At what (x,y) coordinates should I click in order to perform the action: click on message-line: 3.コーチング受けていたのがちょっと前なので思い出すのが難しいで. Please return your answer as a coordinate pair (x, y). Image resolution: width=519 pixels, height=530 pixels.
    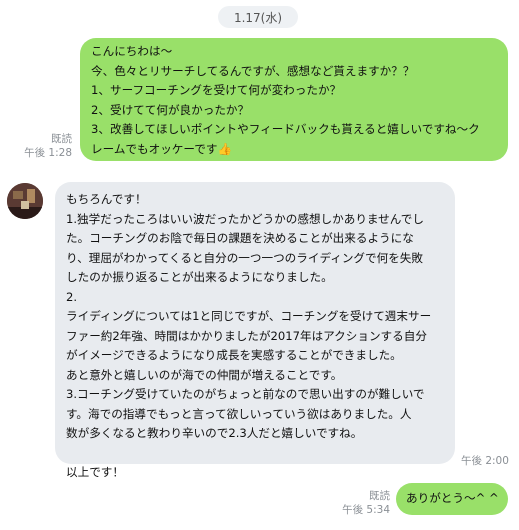
    Looking at the image, I should click on (245, 394).